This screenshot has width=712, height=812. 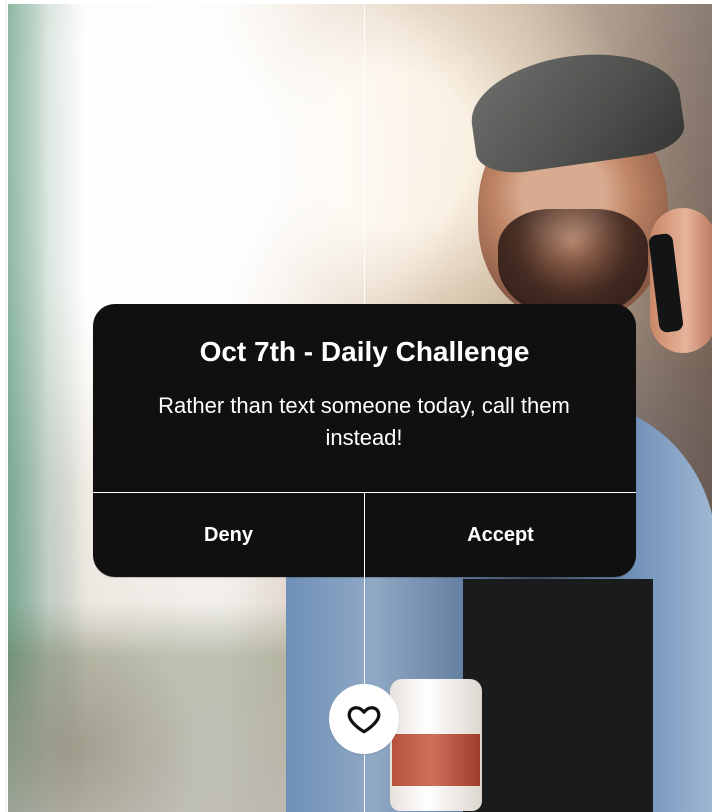 What do you see at coordinates (6, 406) in the screenshot?
I see `left-frame-line` at bounding box center [6, 406].